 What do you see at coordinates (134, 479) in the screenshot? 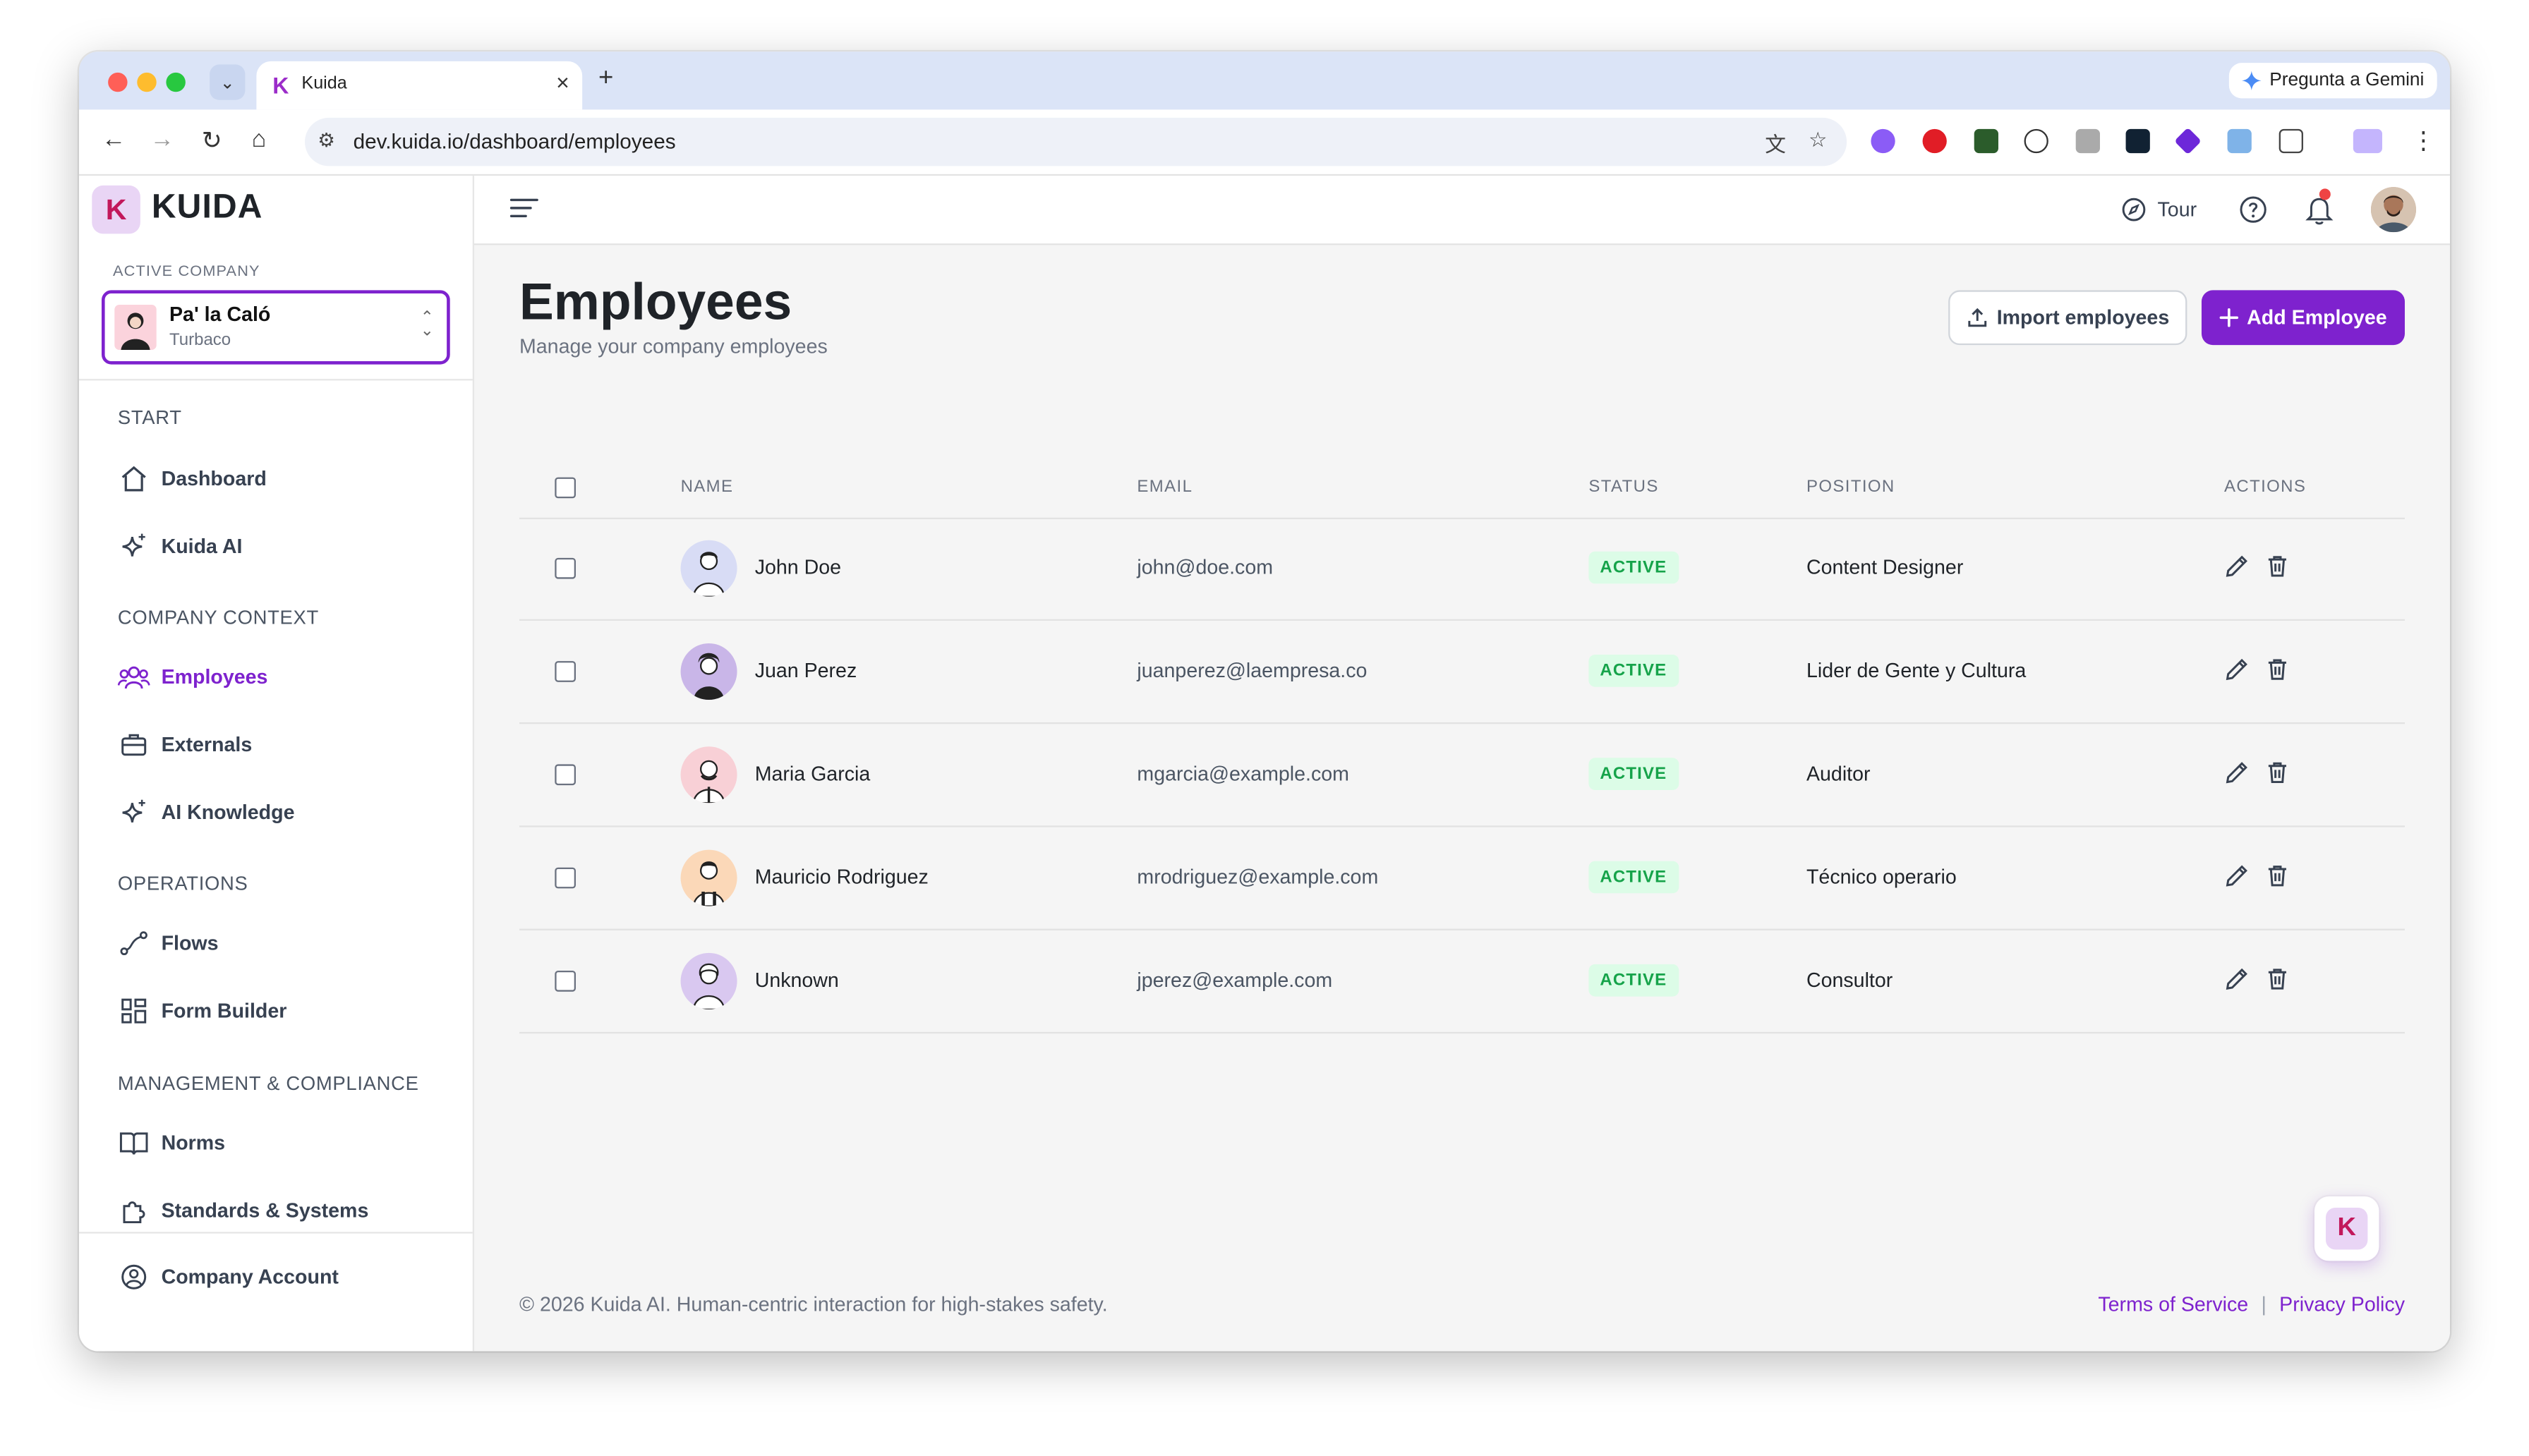
I see `home-icon` at bounding box center [134, 479].